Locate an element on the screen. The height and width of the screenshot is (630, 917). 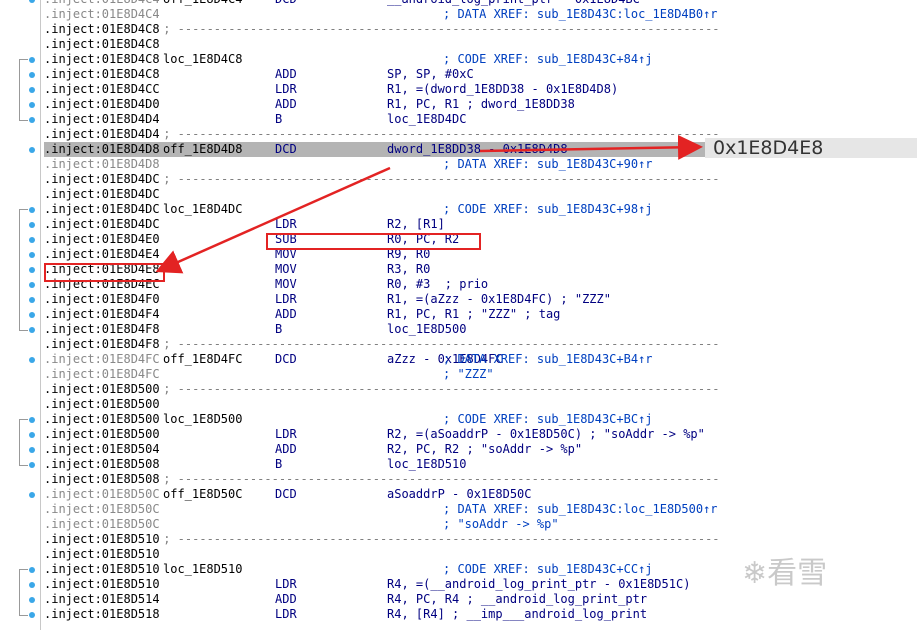
arrow-to-address is located at coordinates (273, 220).